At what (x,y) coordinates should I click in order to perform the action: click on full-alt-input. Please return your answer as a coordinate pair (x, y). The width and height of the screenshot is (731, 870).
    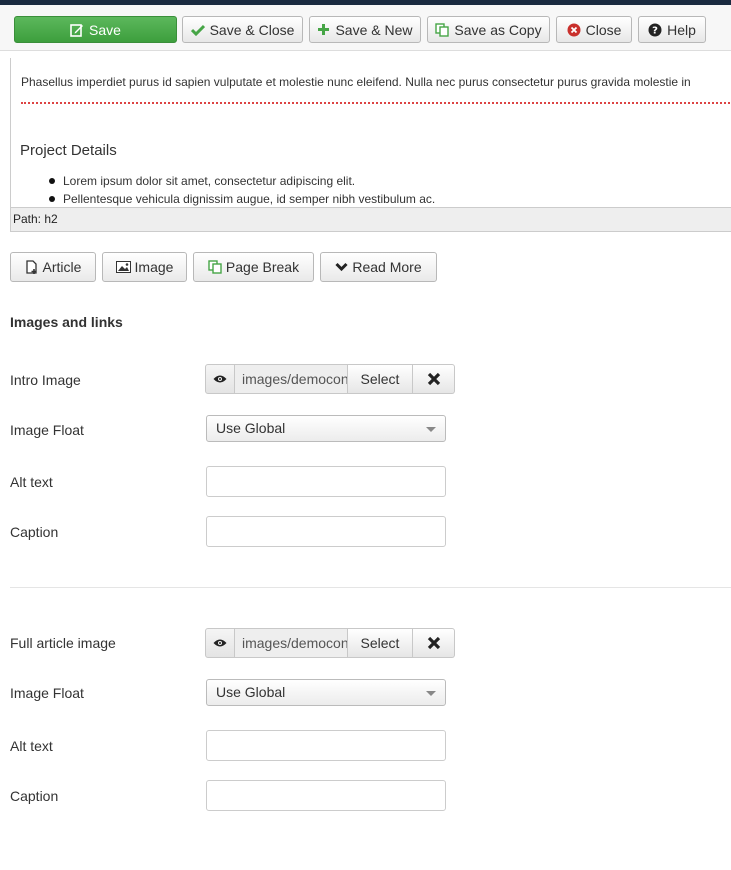
    Looking at the image, I should click on (326, 745).